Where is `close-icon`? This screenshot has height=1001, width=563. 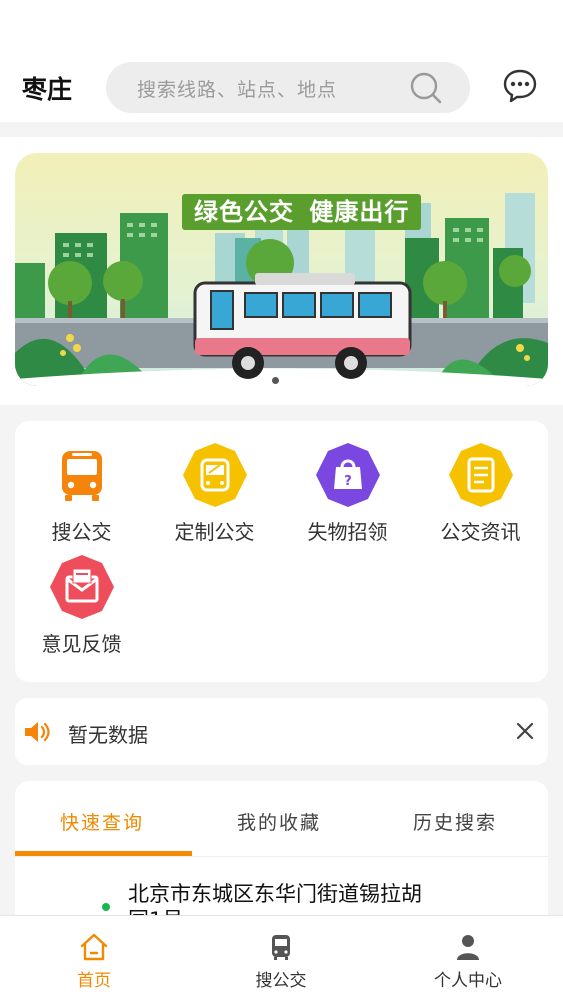
close-icon is located at coordinates (525, 731).